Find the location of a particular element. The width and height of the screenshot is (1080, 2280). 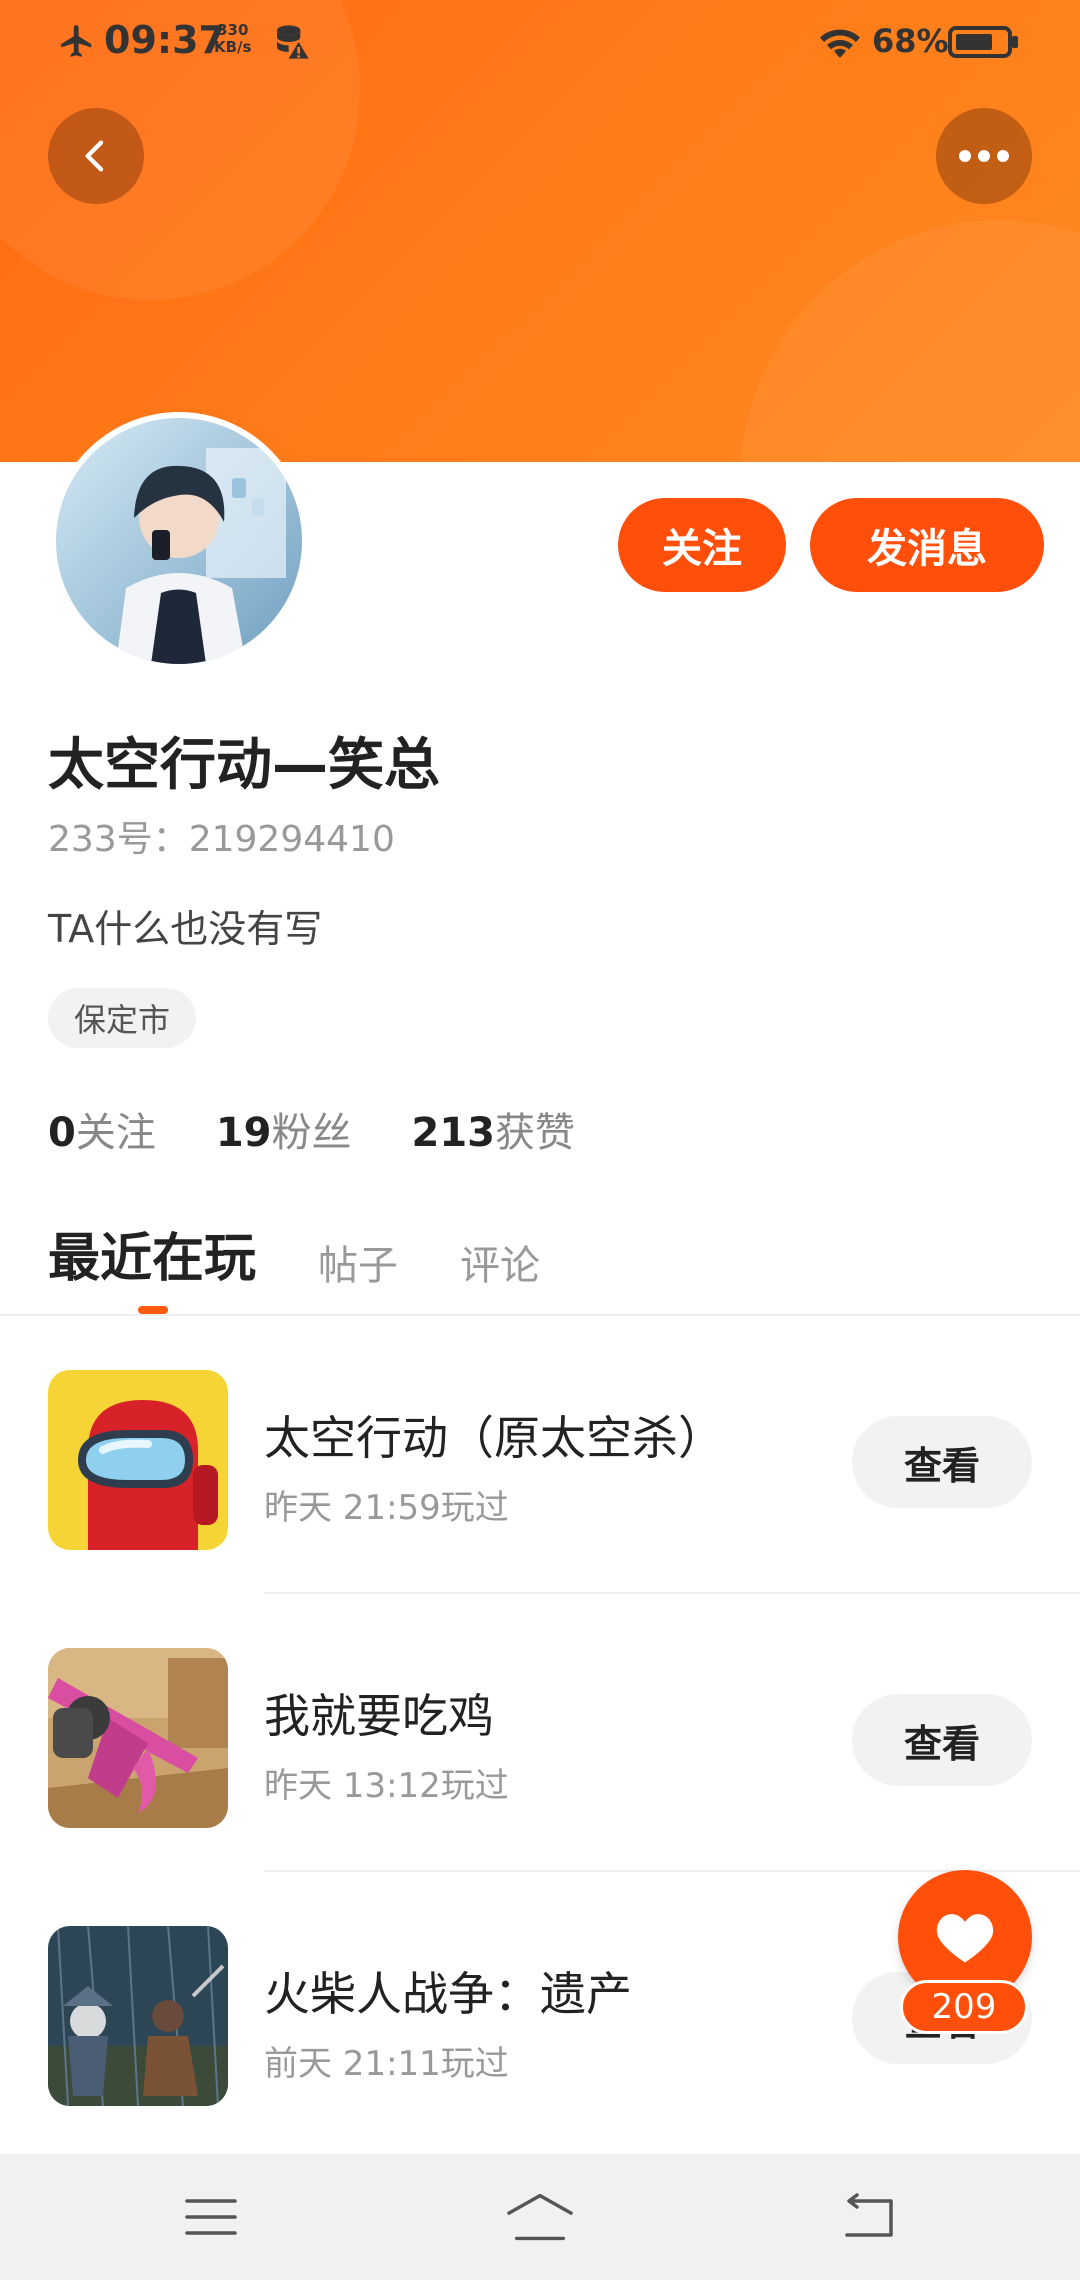

avatar-image is located at coordinates (179, 541).